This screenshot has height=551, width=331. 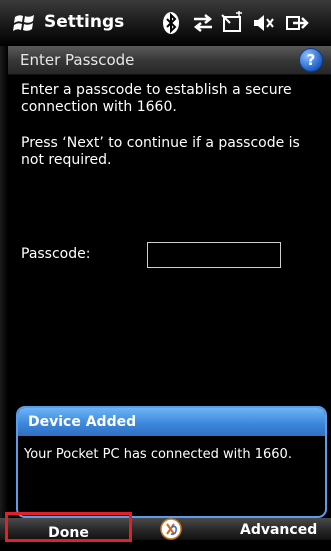 I want to click on help-icon: ?, so click(x=311, y=60).